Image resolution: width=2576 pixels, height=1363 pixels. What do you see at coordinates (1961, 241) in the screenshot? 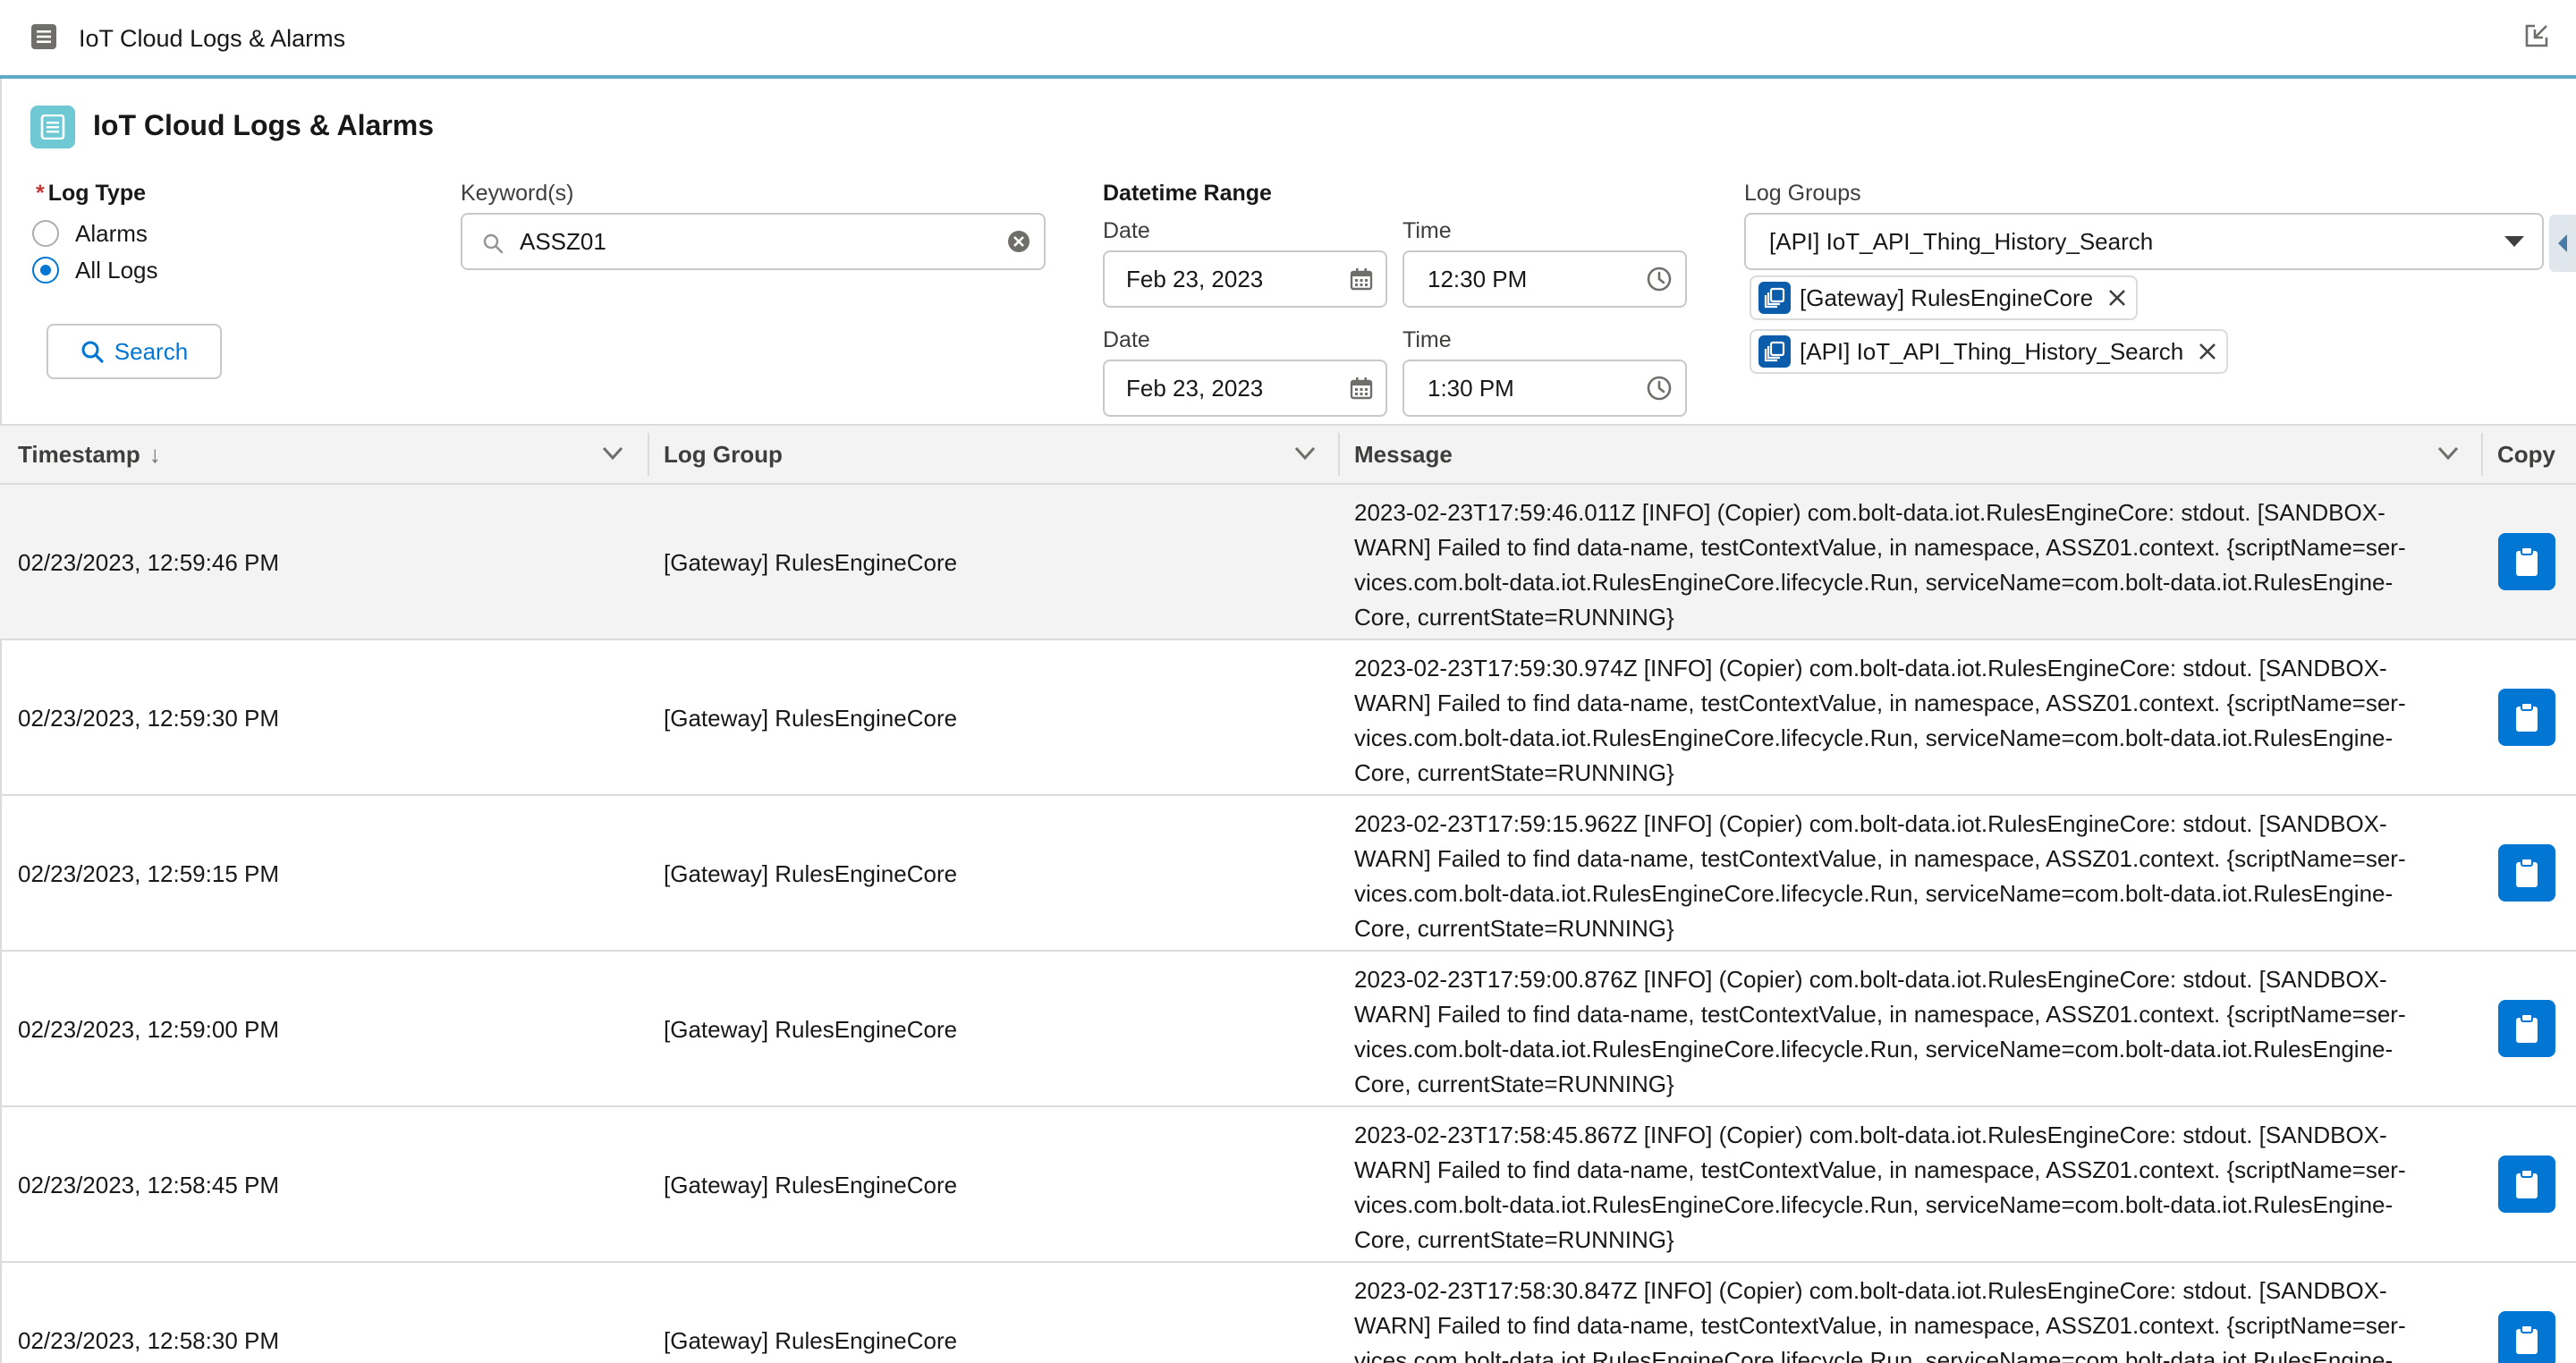
I see `log-groups-selected-value: [API] IoT_API_Thing_History_Search` at bounding box center [1961, 241].